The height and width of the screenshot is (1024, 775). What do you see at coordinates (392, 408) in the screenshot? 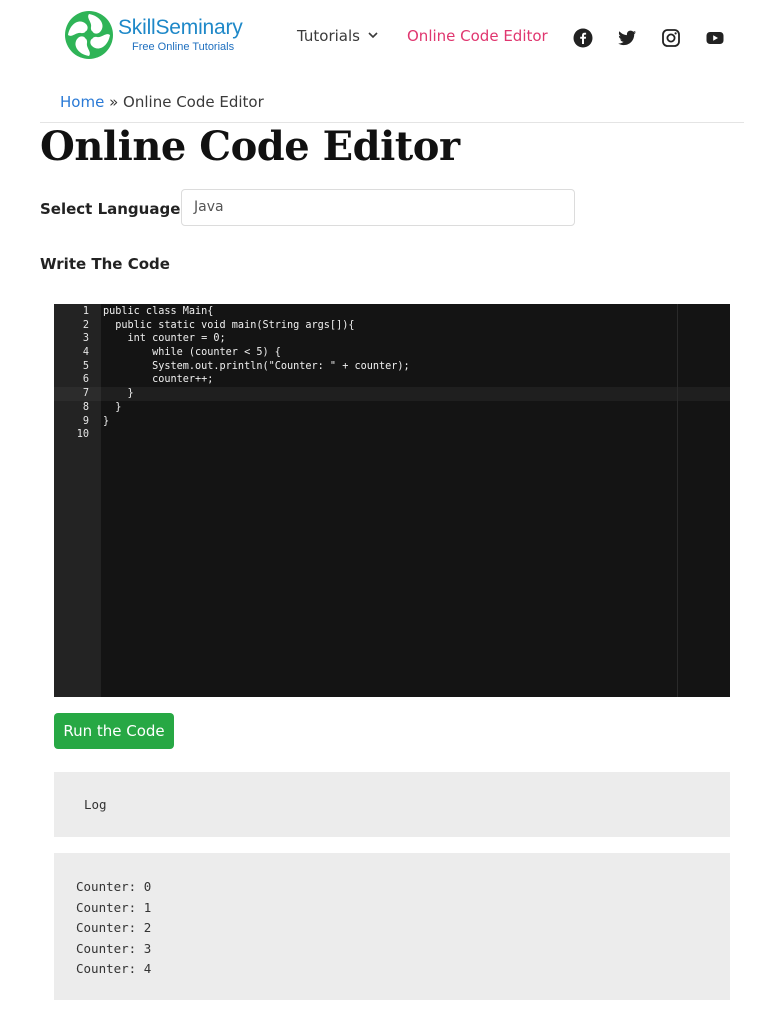
I see `editor-line: 8 }` at bounding box center [392, 408].